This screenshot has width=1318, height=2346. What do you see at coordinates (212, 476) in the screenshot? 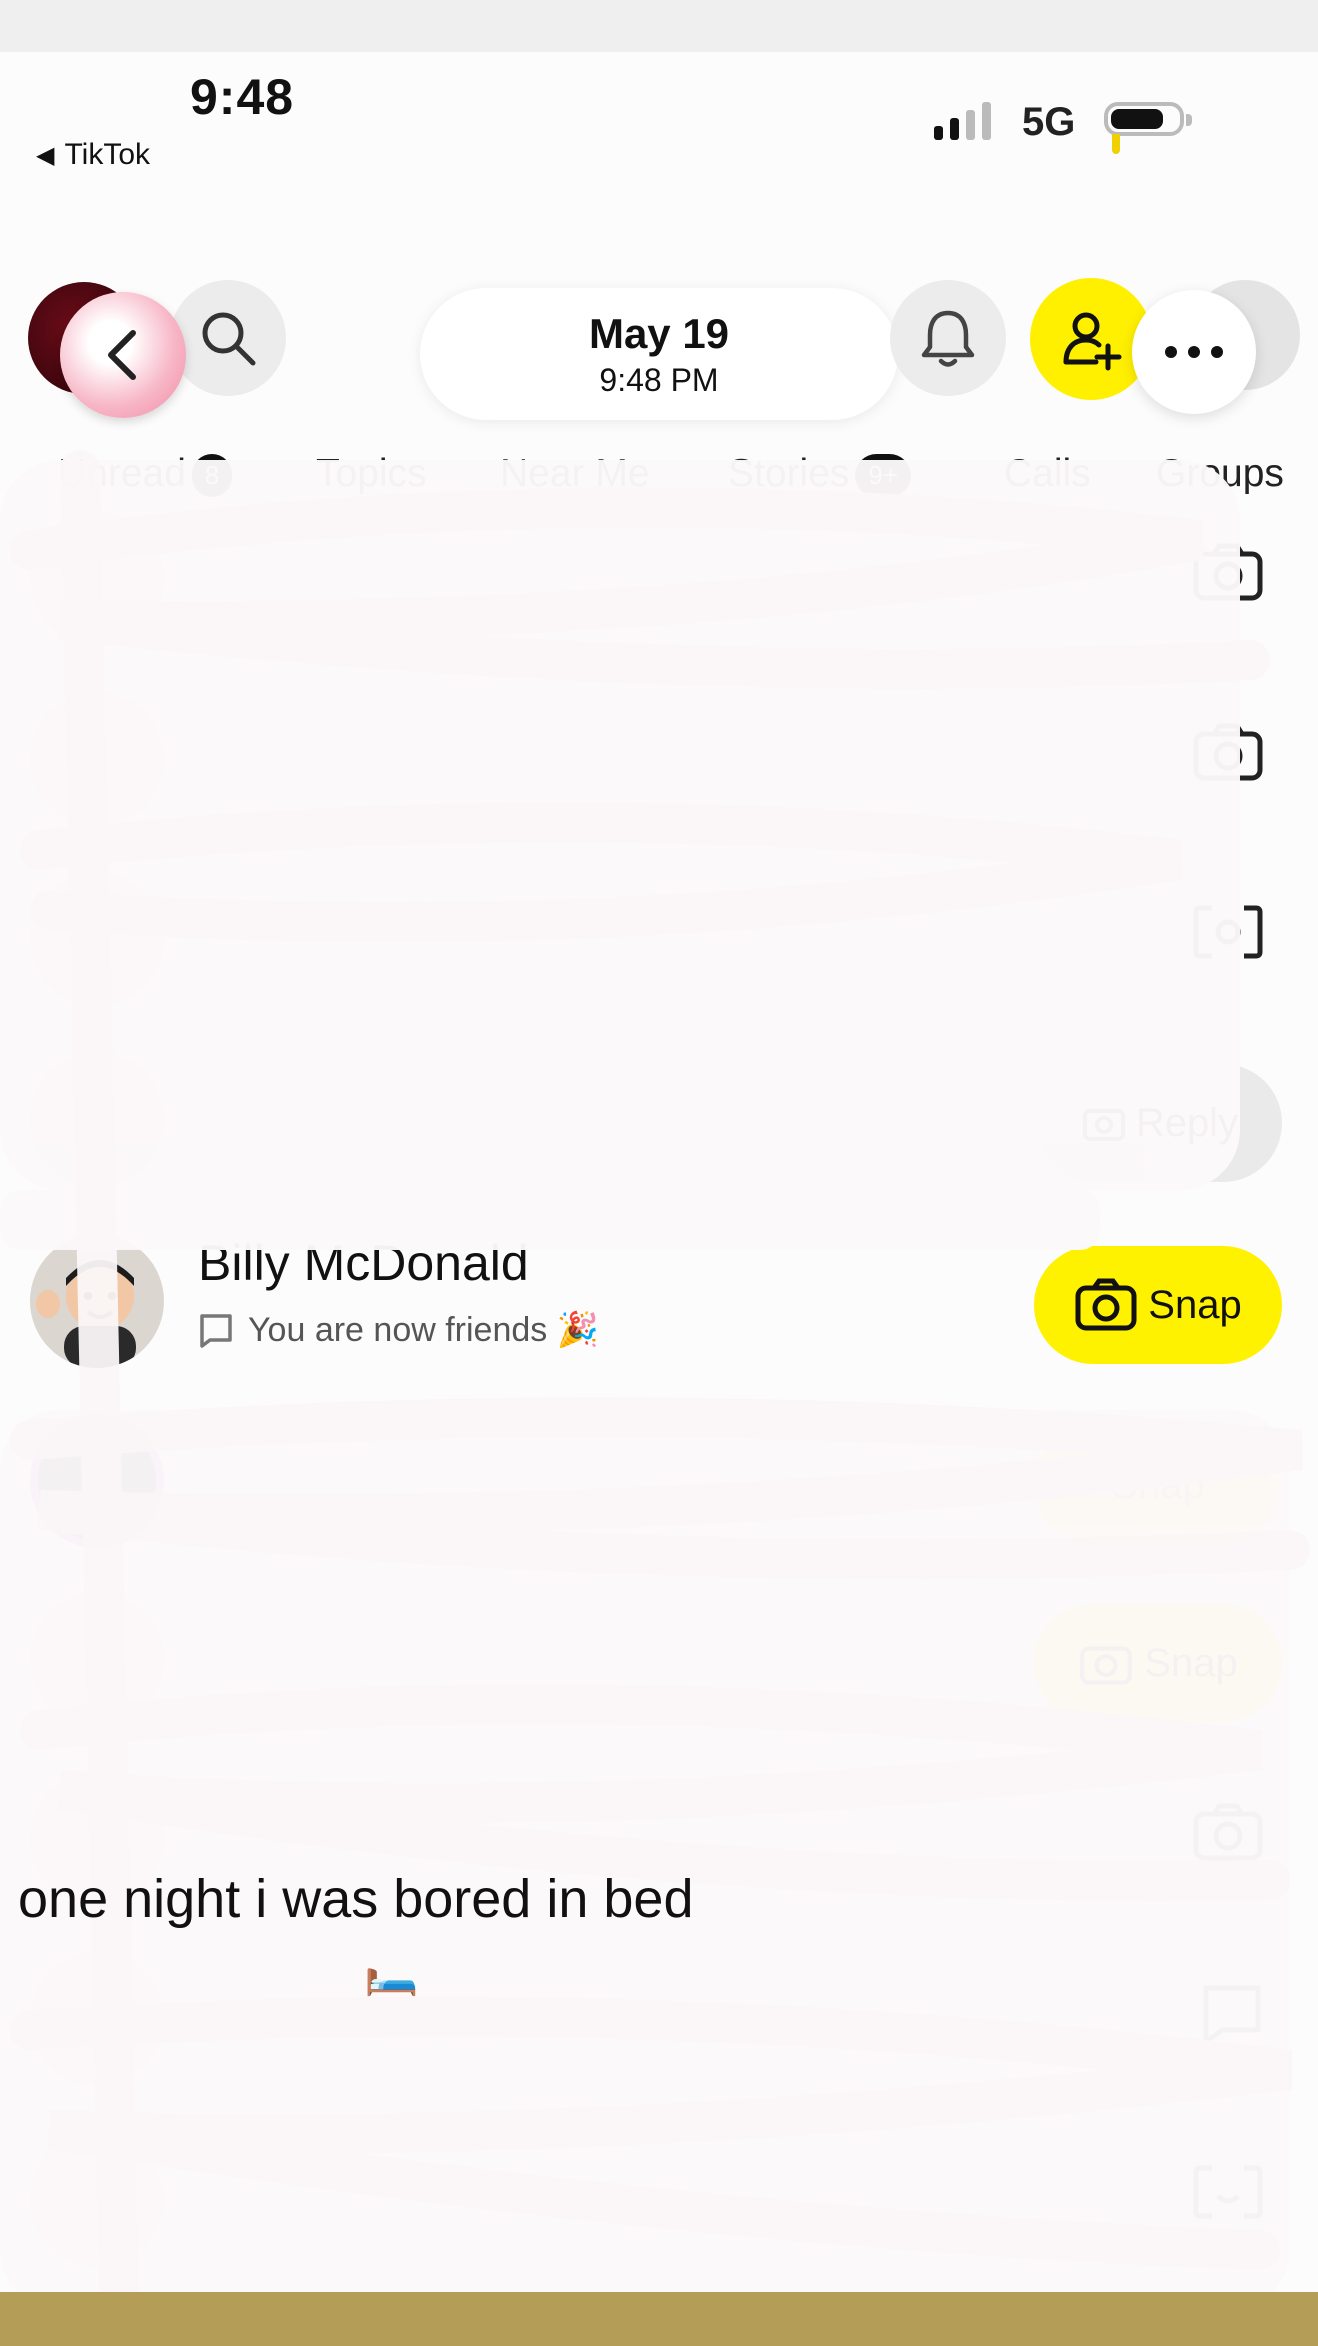
I see `unread-badge: 8` at bounding box center [212, 476].